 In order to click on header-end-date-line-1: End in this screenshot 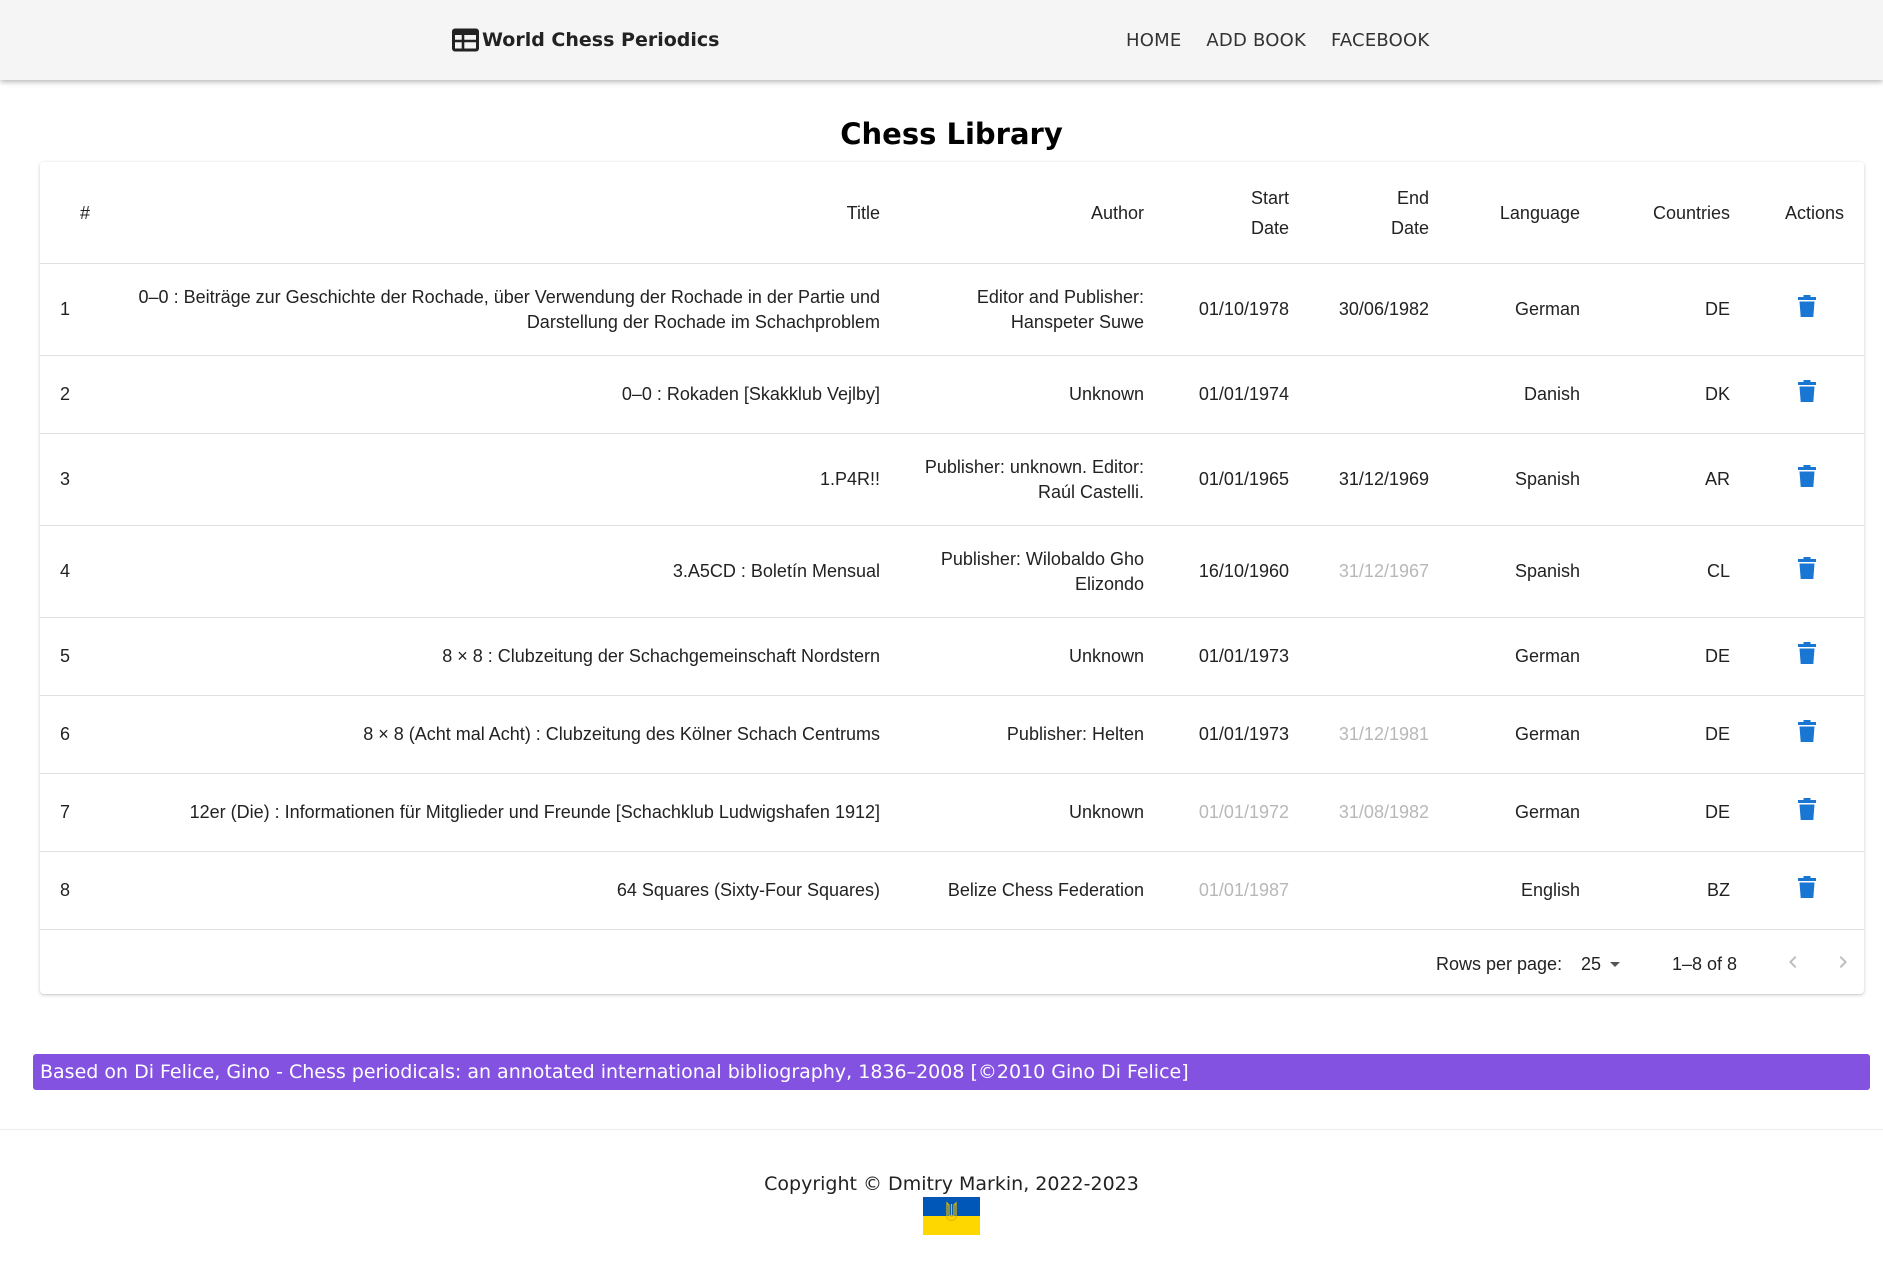, I will do `click(1412, 197)`.